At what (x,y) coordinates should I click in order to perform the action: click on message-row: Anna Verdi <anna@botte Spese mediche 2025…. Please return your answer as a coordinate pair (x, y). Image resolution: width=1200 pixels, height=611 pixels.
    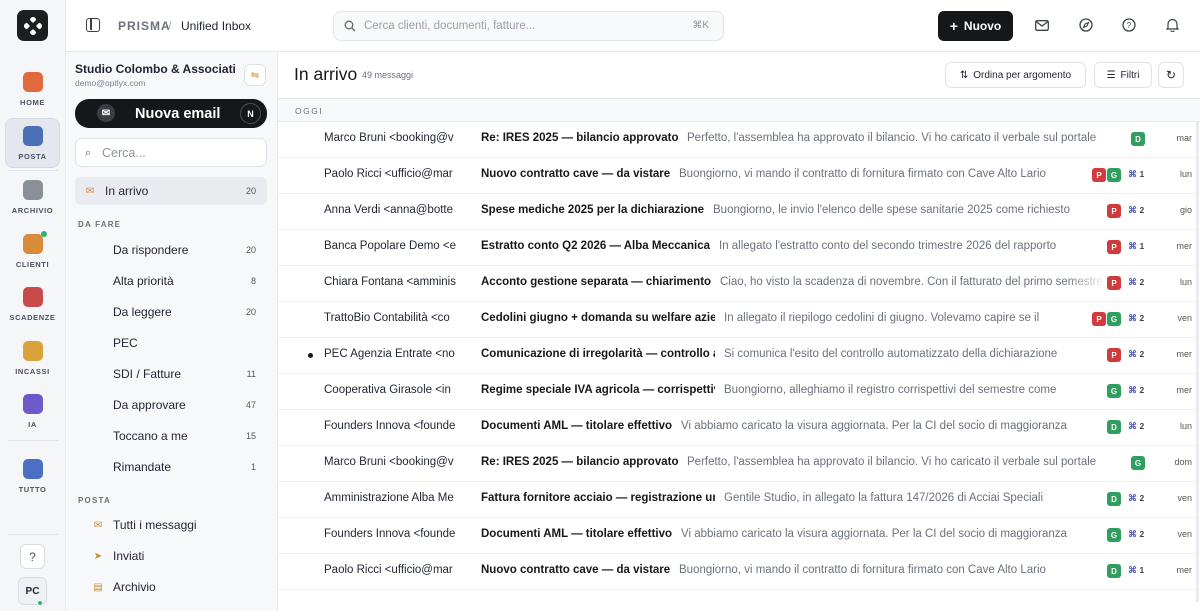
    Looking at the image, I should click on (737, 212).